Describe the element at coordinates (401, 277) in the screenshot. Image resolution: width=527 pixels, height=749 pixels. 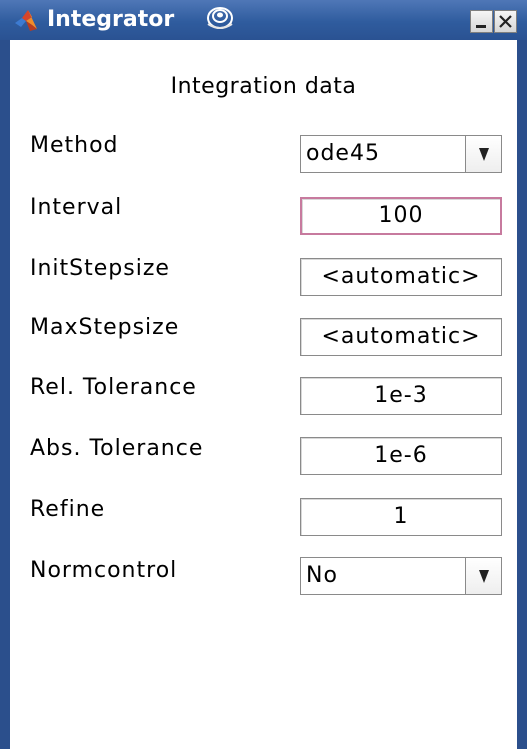
I see `initstepsize-field: <automatic>` at that location.